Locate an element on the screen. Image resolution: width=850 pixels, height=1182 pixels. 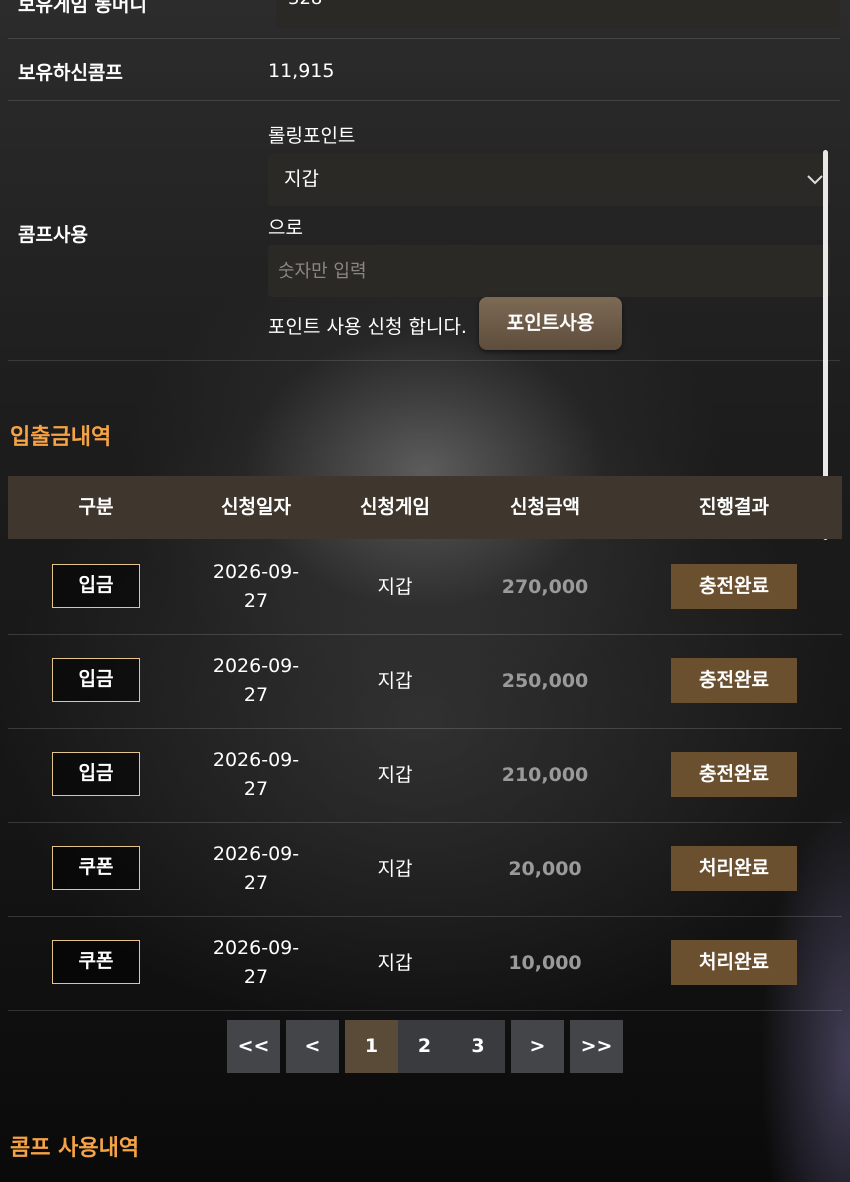
page-next-button: > is located at coordinates (537, 1046).